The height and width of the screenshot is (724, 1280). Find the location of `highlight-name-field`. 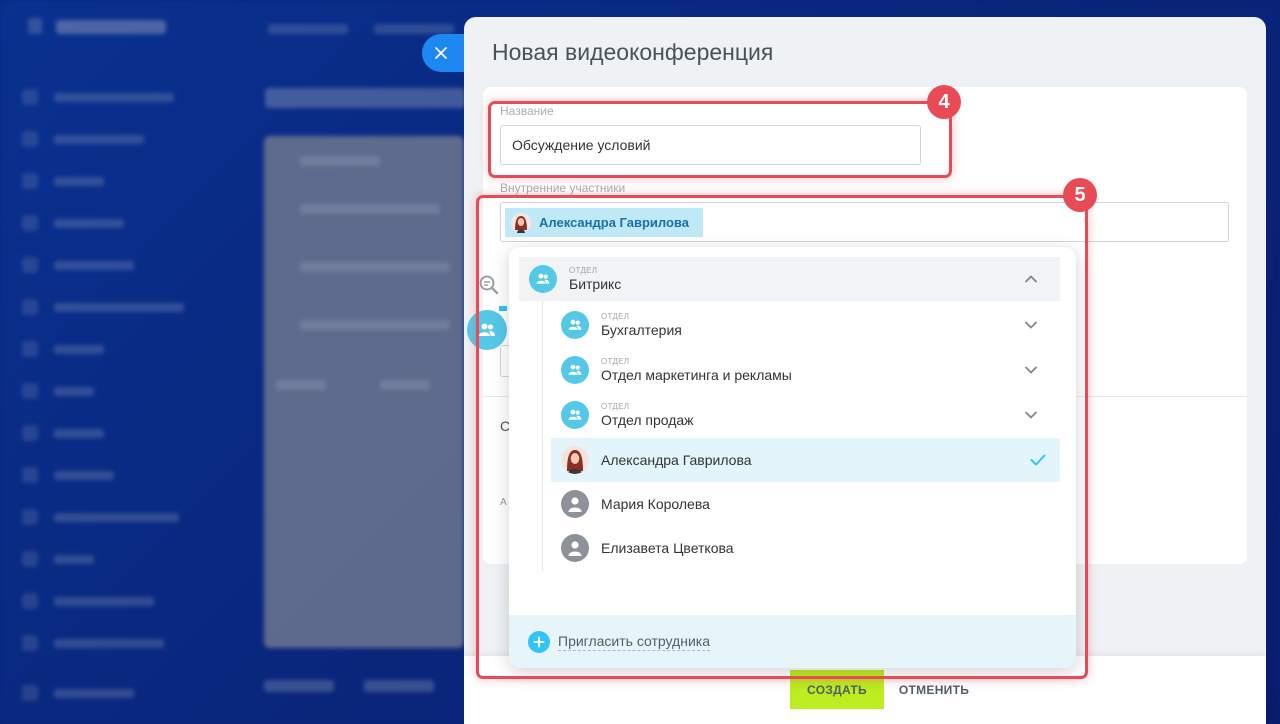

highlight-name-field is located at coordinates (720, 139).